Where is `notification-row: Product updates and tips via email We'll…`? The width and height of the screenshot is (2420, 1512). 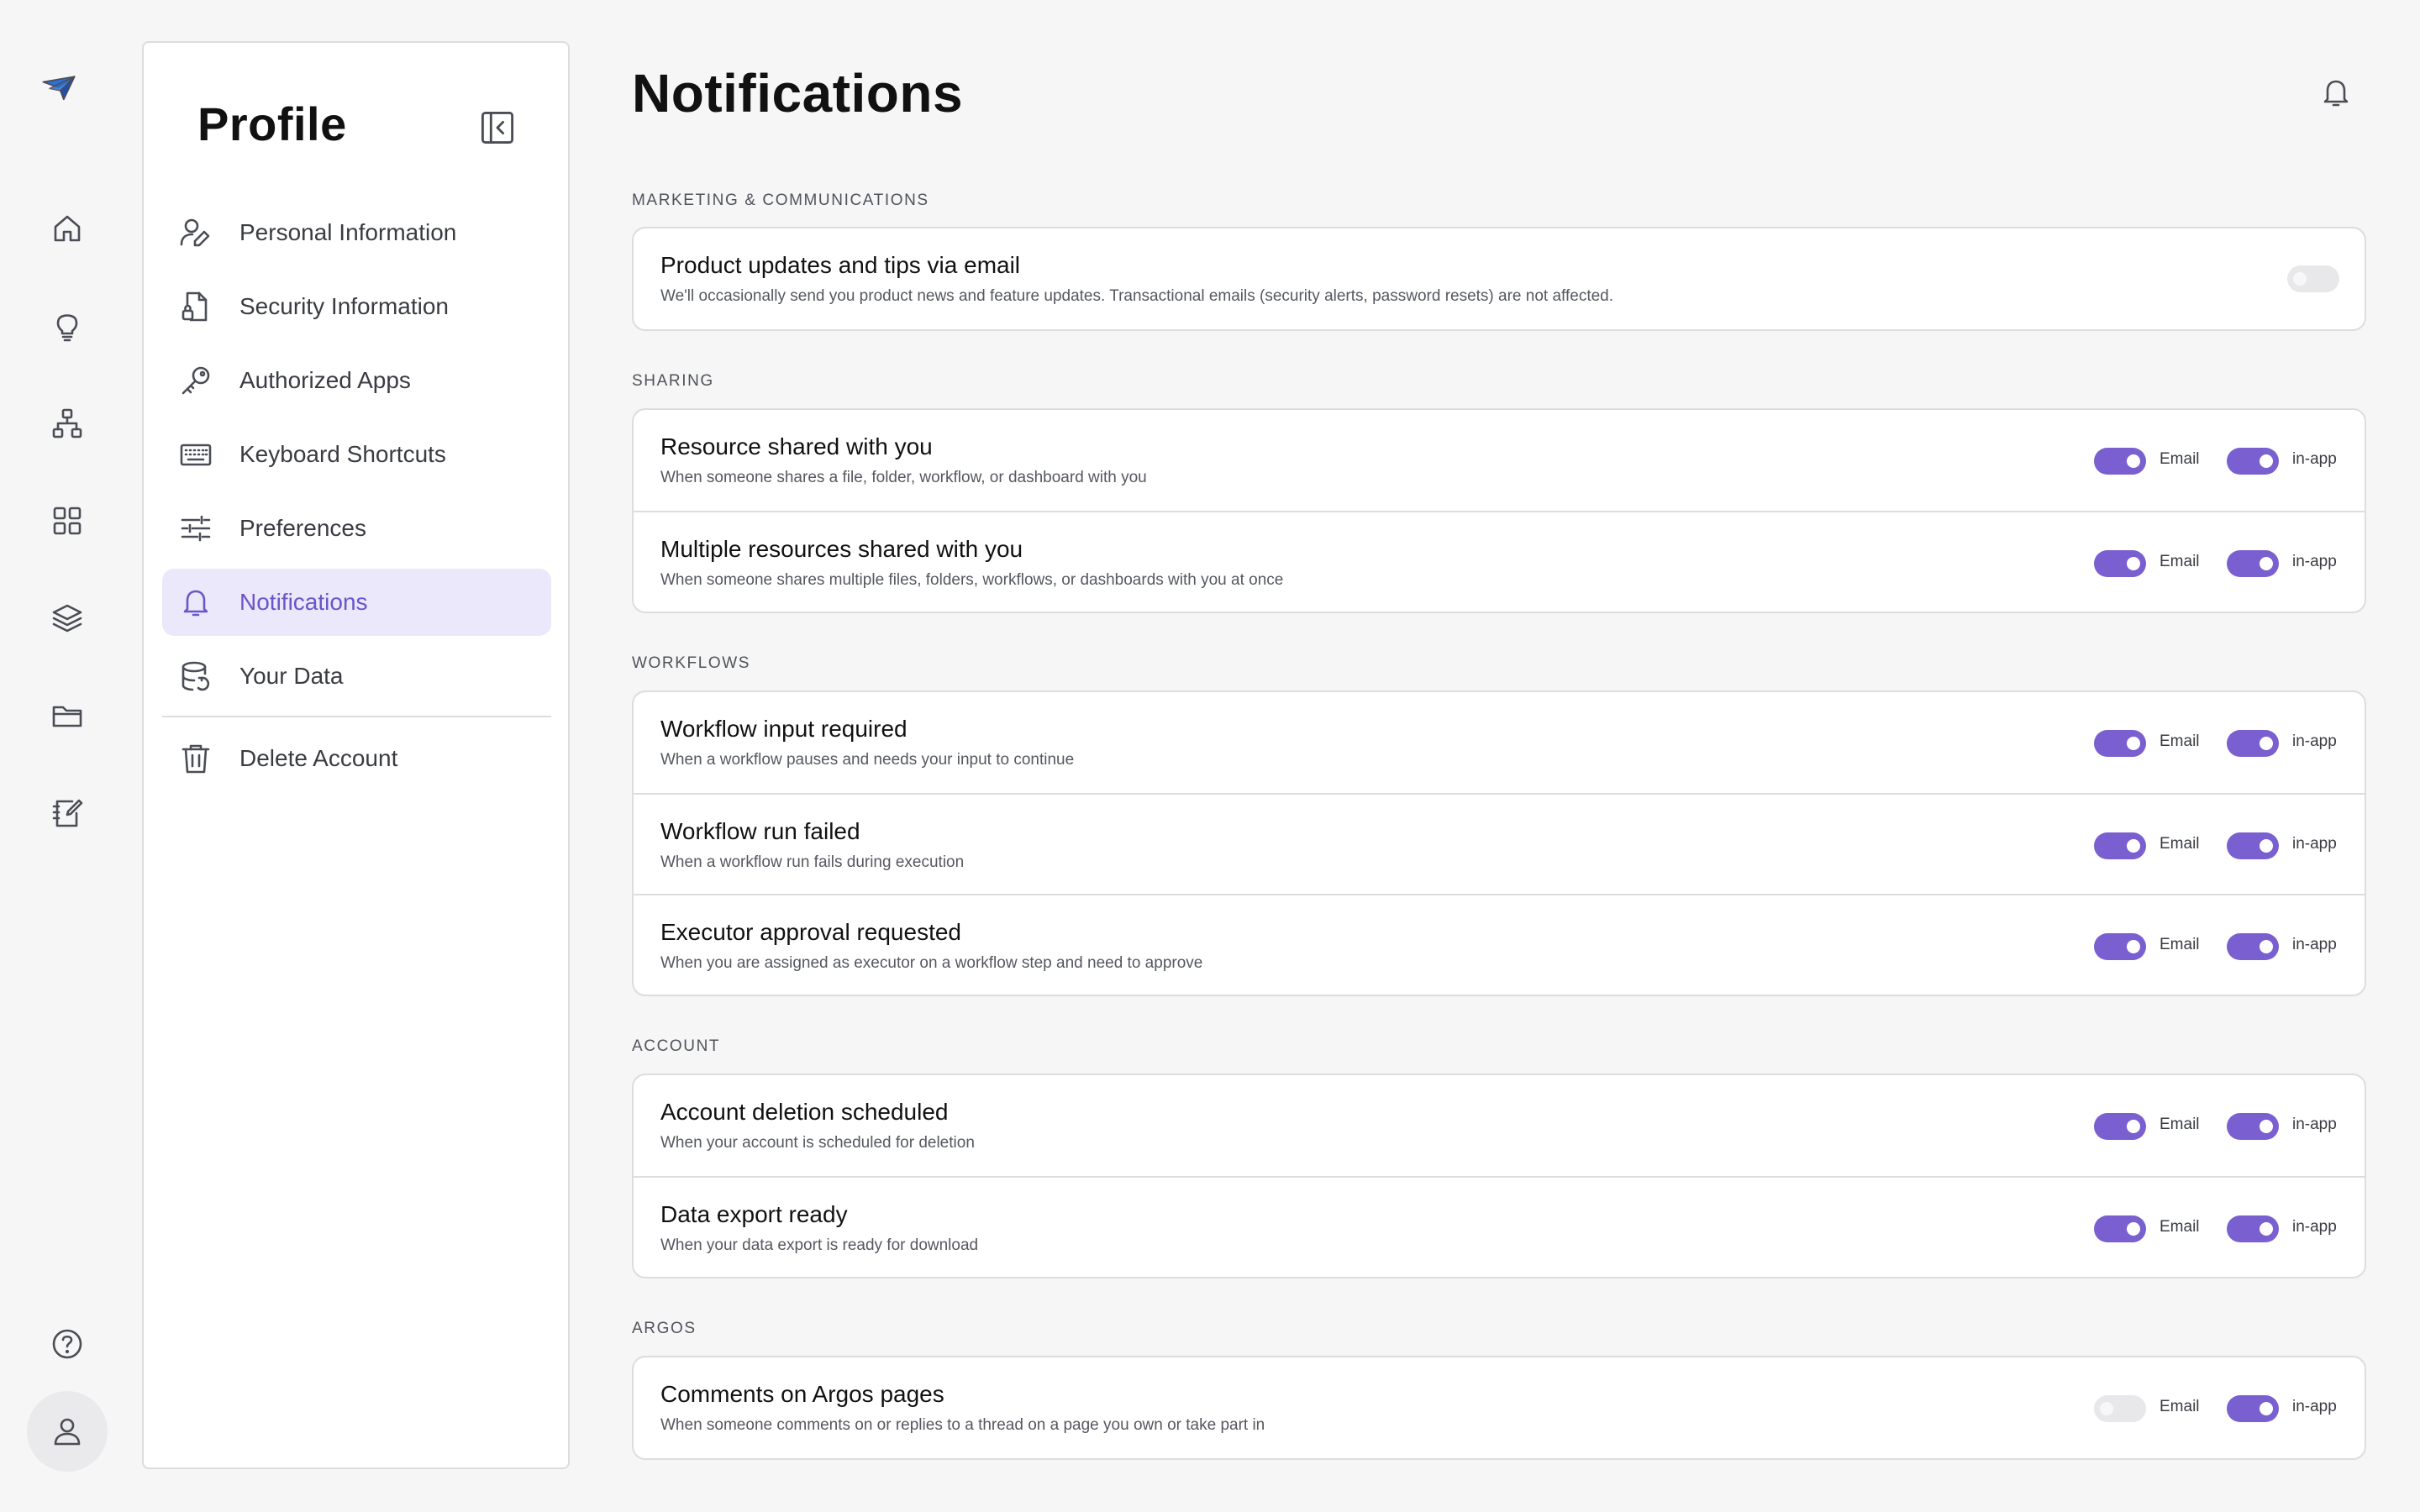
notification-row: Product updates and tips via email We'll… is located at coordinates (1499, 278).